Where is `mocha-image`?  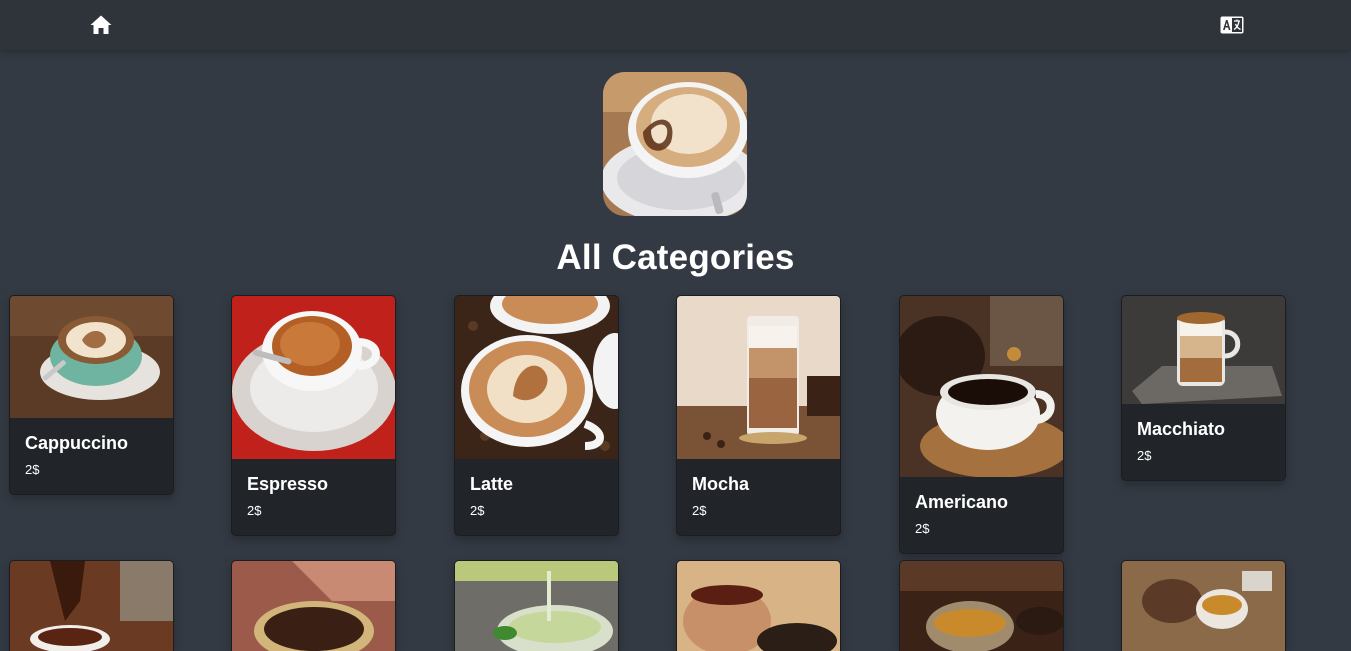 mocha-image is located at coordinates (758, 377).